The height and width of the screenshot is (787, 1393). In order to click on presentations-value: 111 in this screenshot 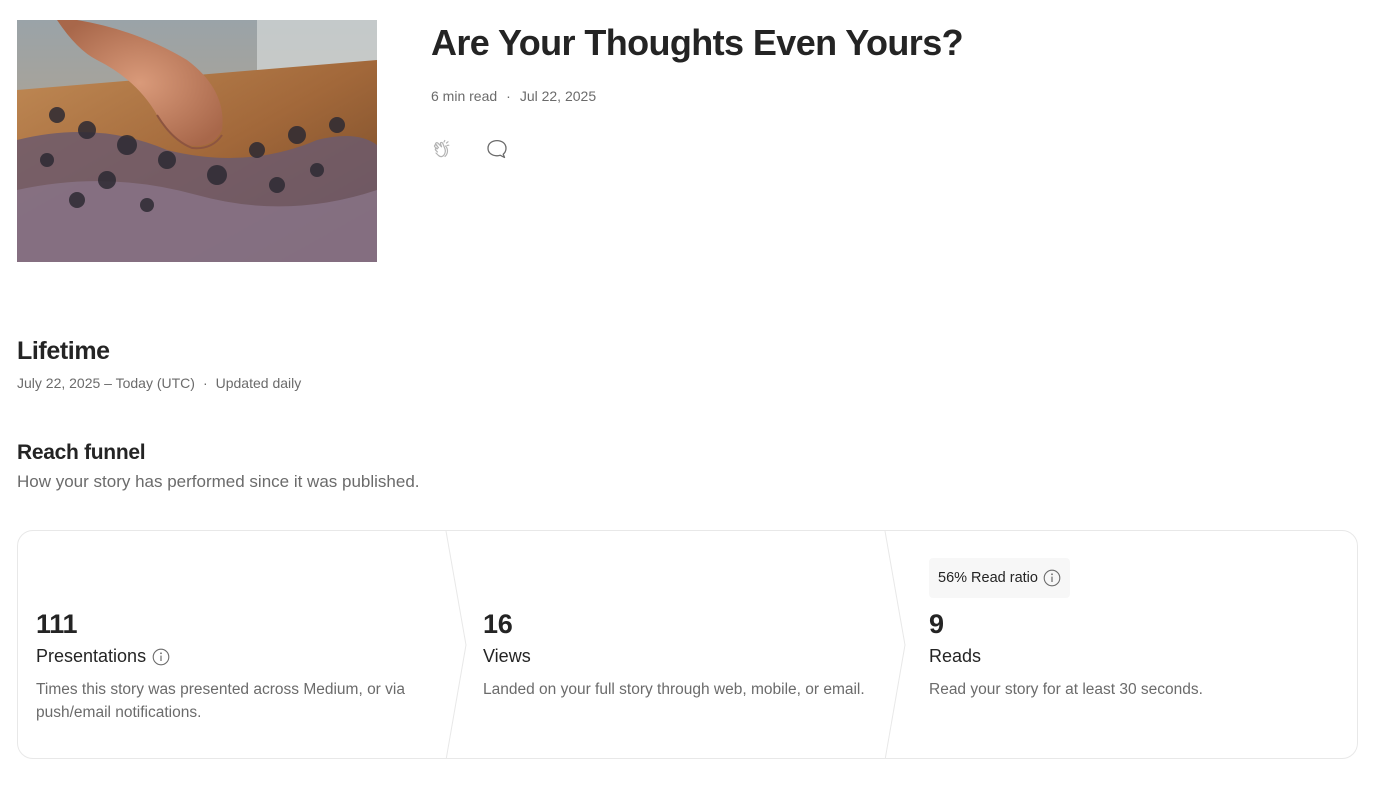, I will do `click(57, 624)`.